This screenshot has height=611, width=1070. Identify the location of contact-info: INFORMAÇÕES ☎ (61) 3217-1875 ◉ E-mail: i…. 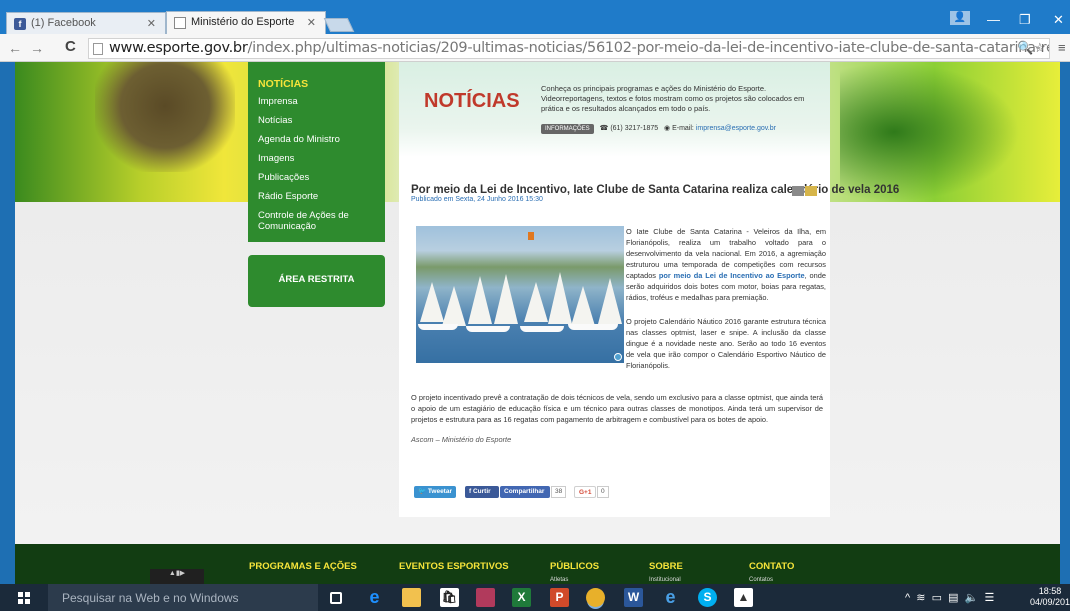
(658, 129).